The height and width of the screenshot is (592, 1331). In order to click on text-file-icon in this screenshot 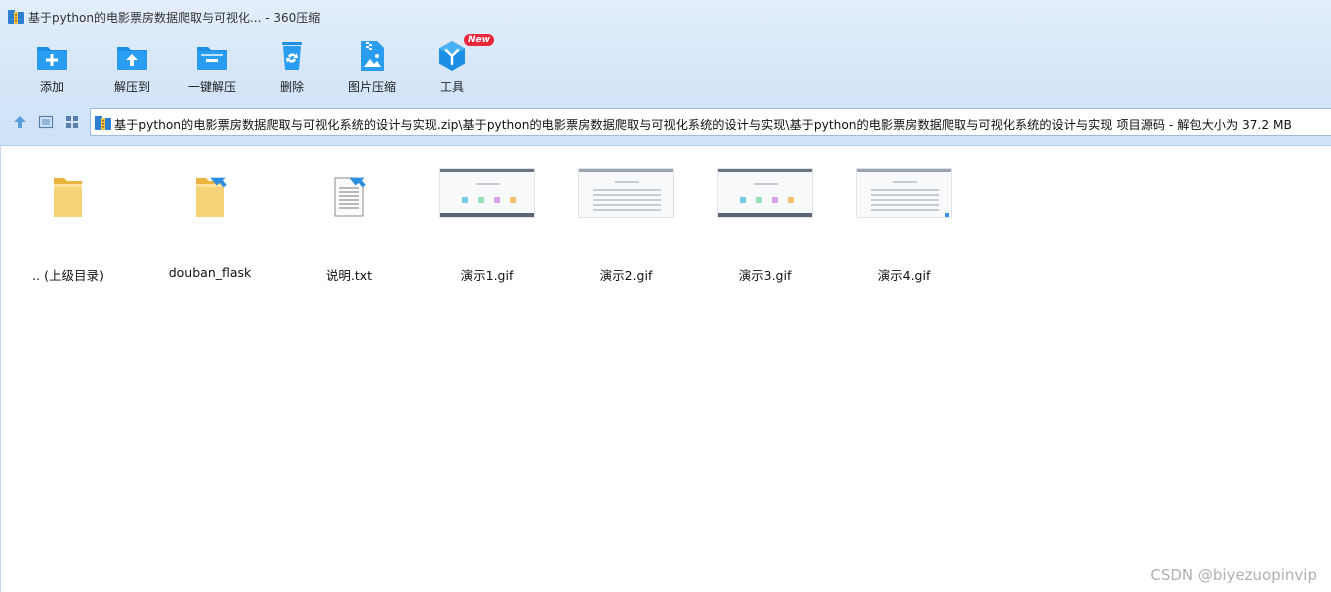, I will do `click(350, 197)`.